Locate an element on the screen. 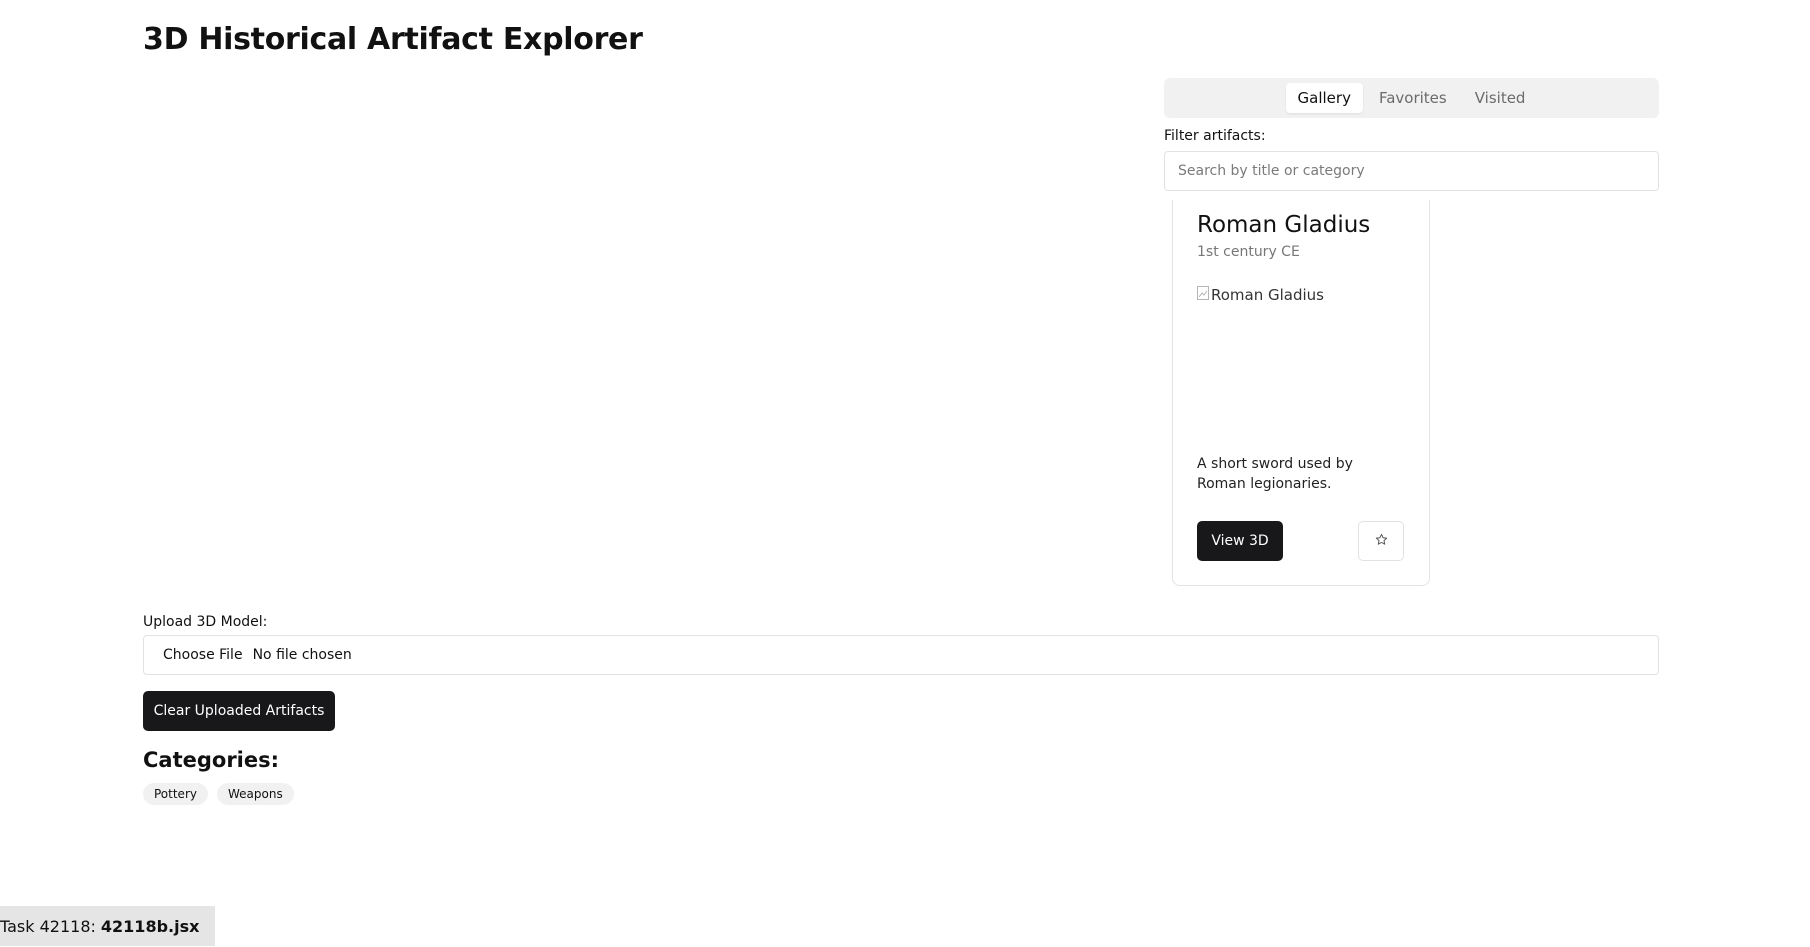  task-filename: 42118b.jsx is located at coordinates (150, 926).